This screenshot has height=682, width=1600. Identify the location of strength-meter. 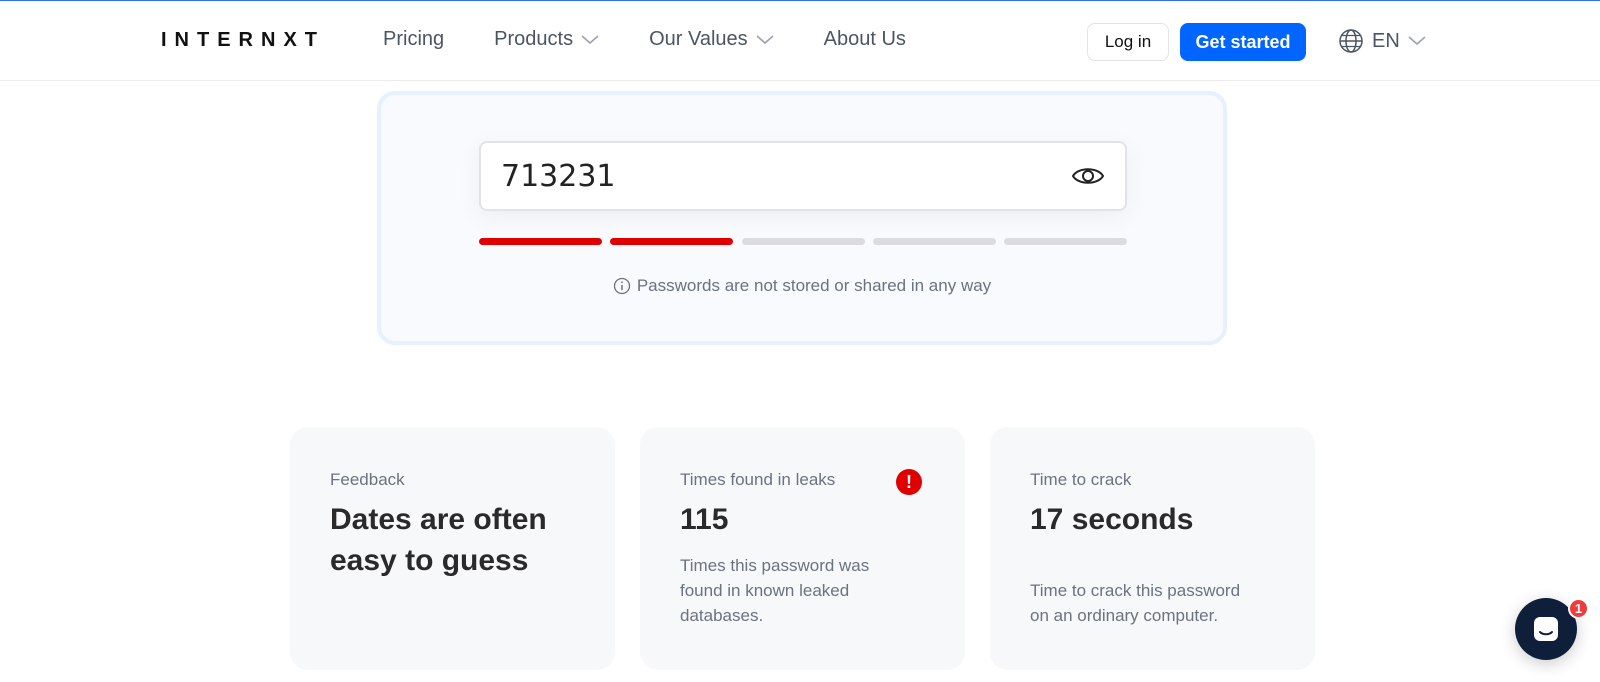
(803, 241).